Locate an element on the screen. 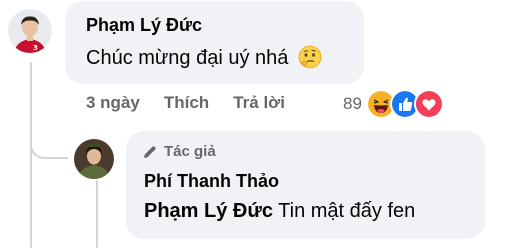  avatar-image: 3 is located at coordinates (30, 31).